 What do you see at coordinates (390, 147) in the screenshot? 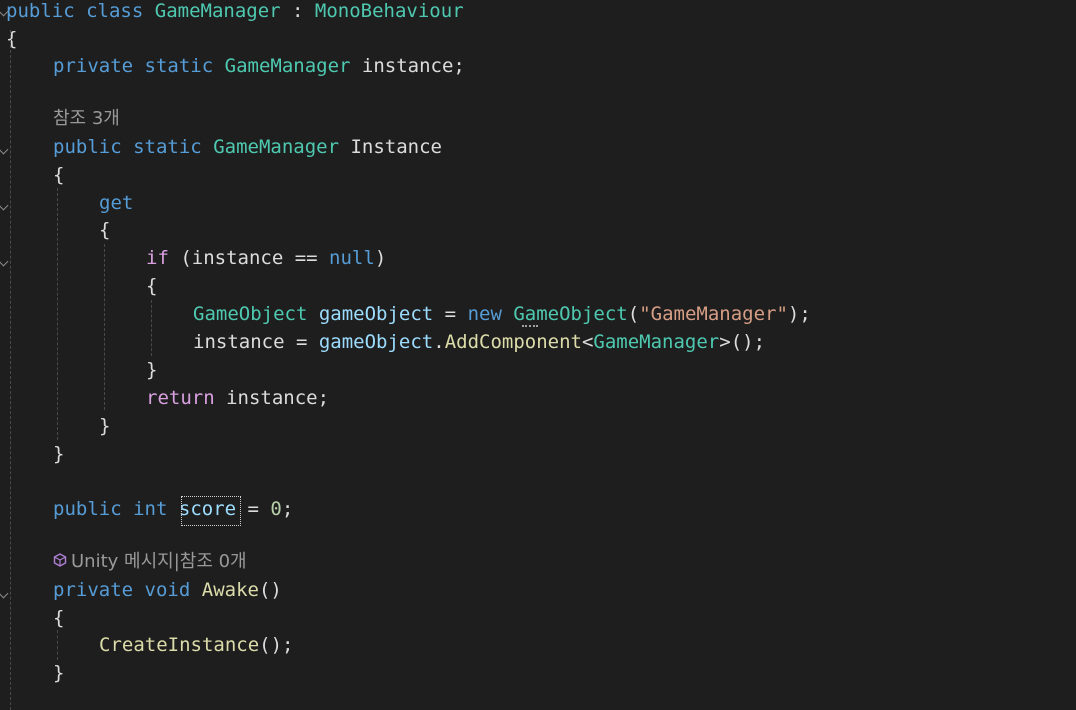
I see `code-token: Instance` at bounding box center [390, 147].